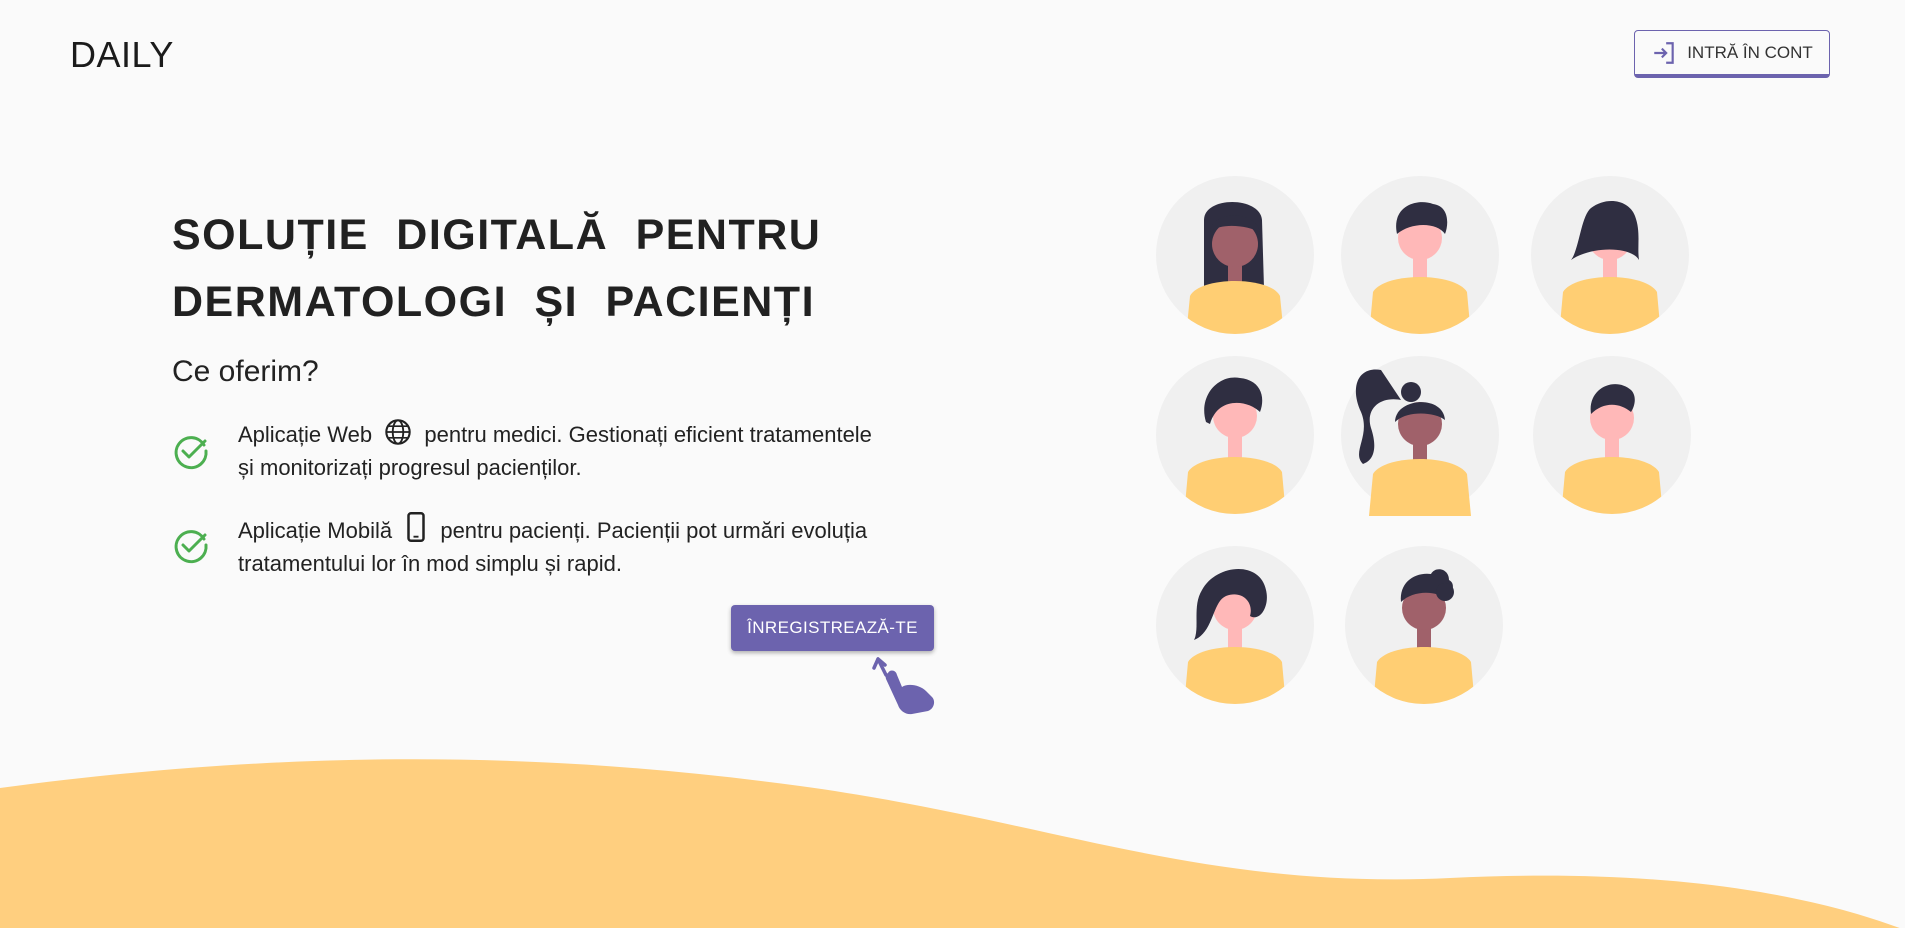  Describe the element at coordinates (1424, 625) in the screenshot. I see `avatar-man-curly-hair` at that location.